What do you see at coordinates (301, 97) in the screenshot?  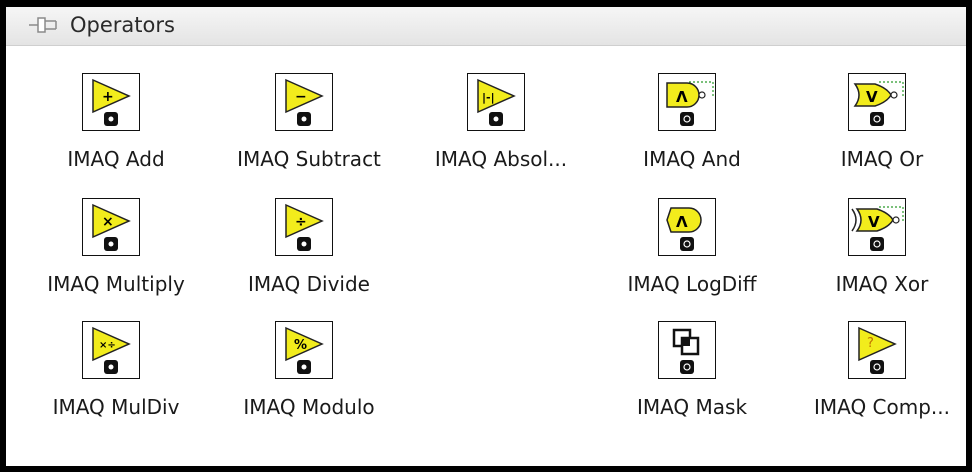 I see `subtract-symbol: −` at bounding box center [301, 97].